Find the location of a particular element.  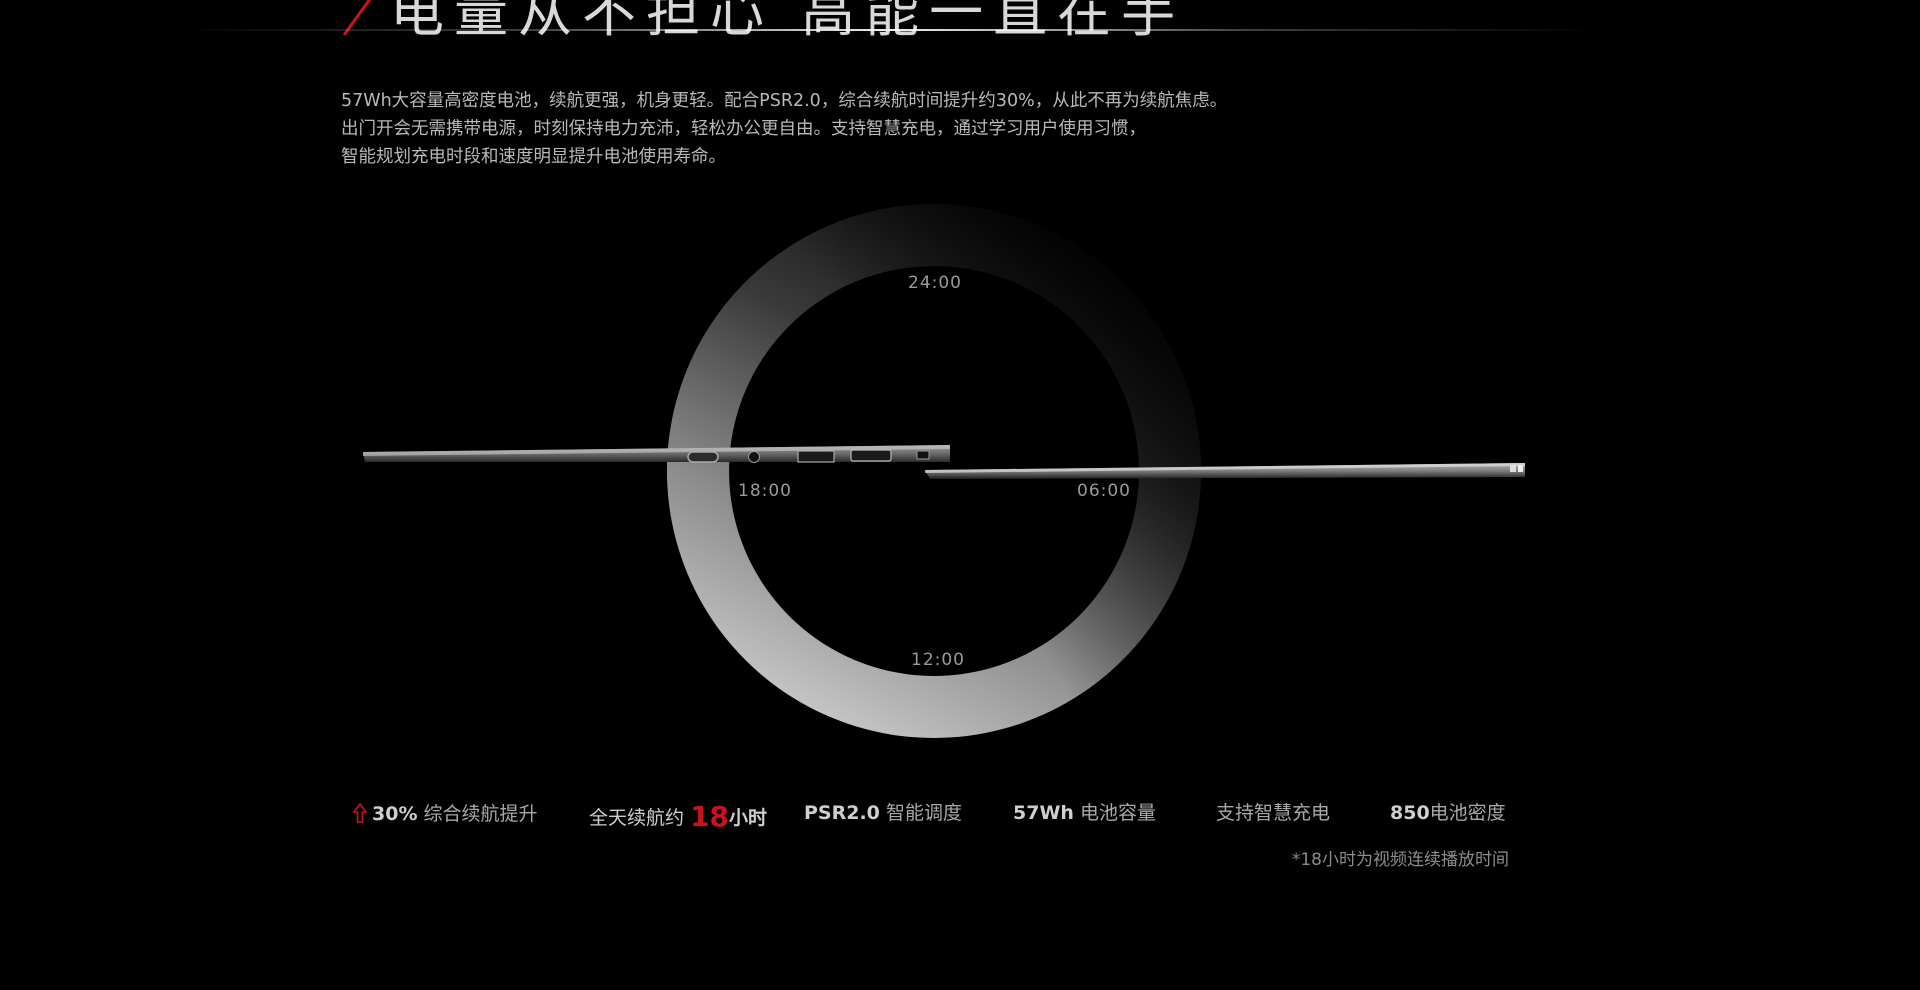

stat-battery-boost: 30% 综合续航提升 is located at coordinates (445, 812).